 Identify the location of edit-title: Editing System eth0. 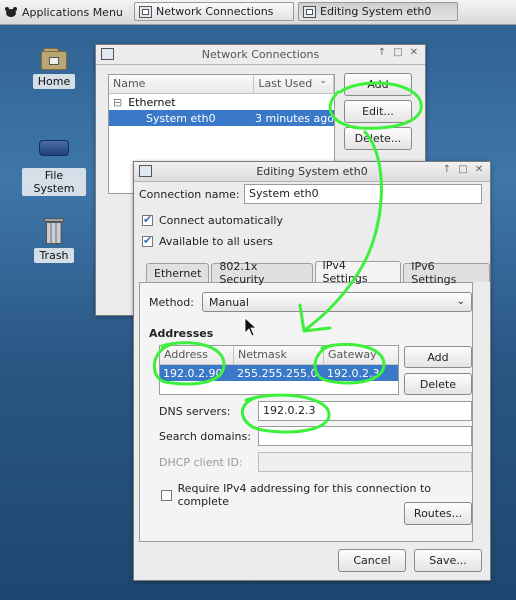
(312, 171).